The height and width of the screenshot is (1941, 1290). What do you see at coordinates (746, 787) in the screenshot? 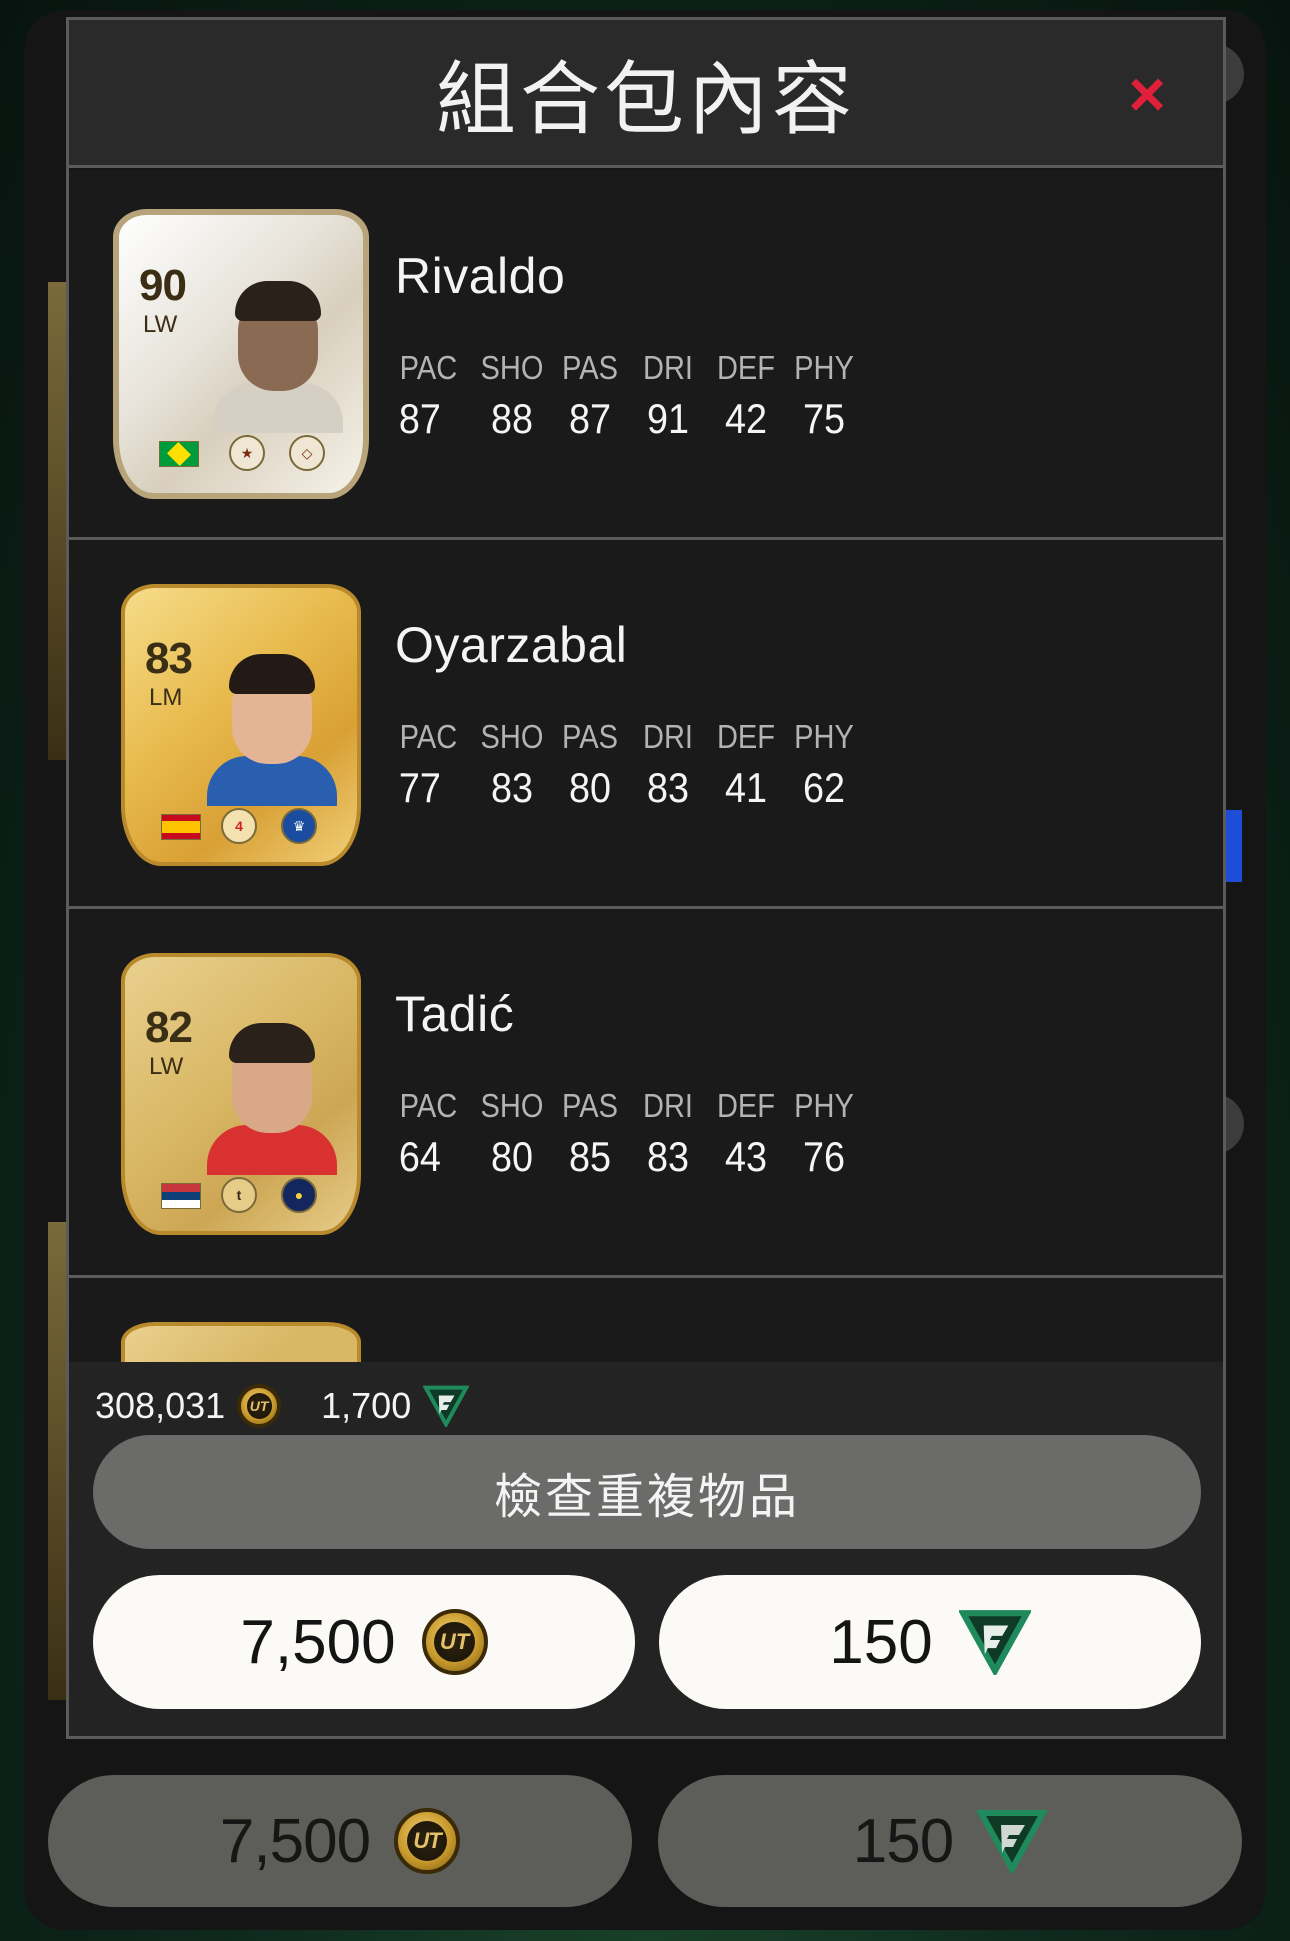
I see `stat-value: 41` at bounding box center [746, 787].